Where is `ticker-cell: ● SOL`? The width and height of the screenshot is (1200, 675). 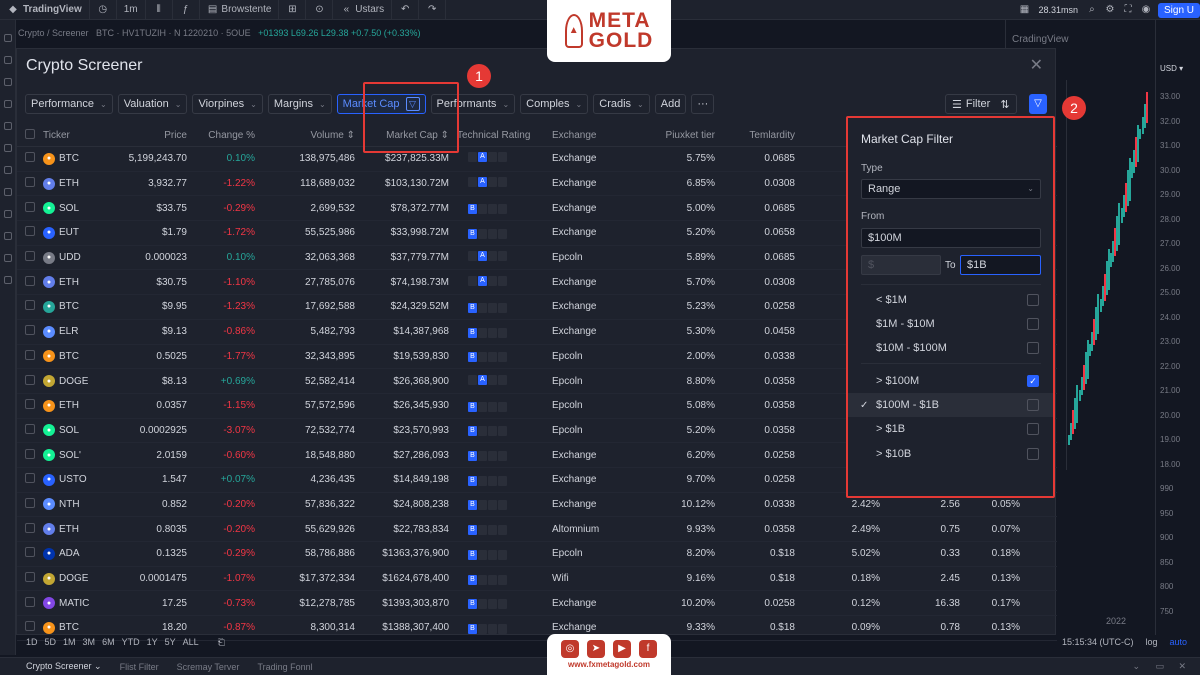 ticker-cell: ● SOL is located at coordinates (79, 208).